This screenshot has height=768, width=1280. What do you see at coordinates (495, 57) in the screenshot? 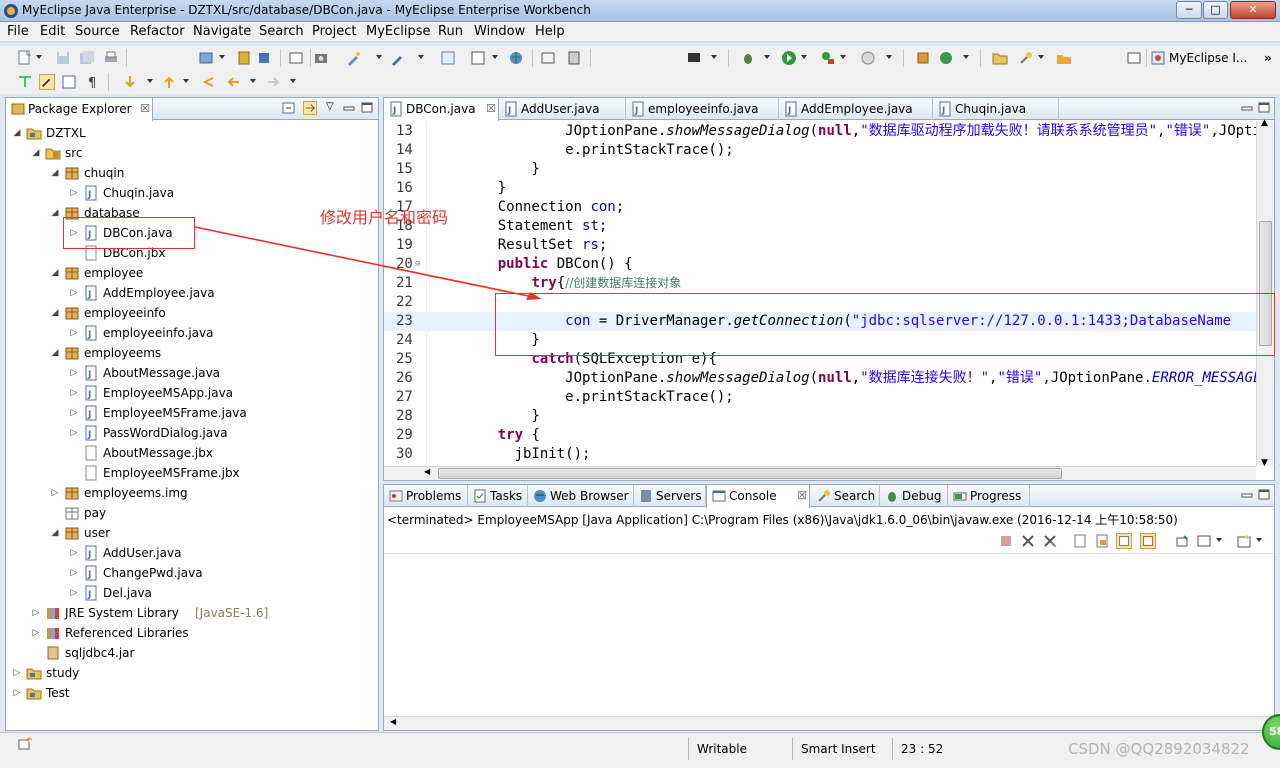
I see `layout-dropdown-icon` at bounding box center [495, 57].